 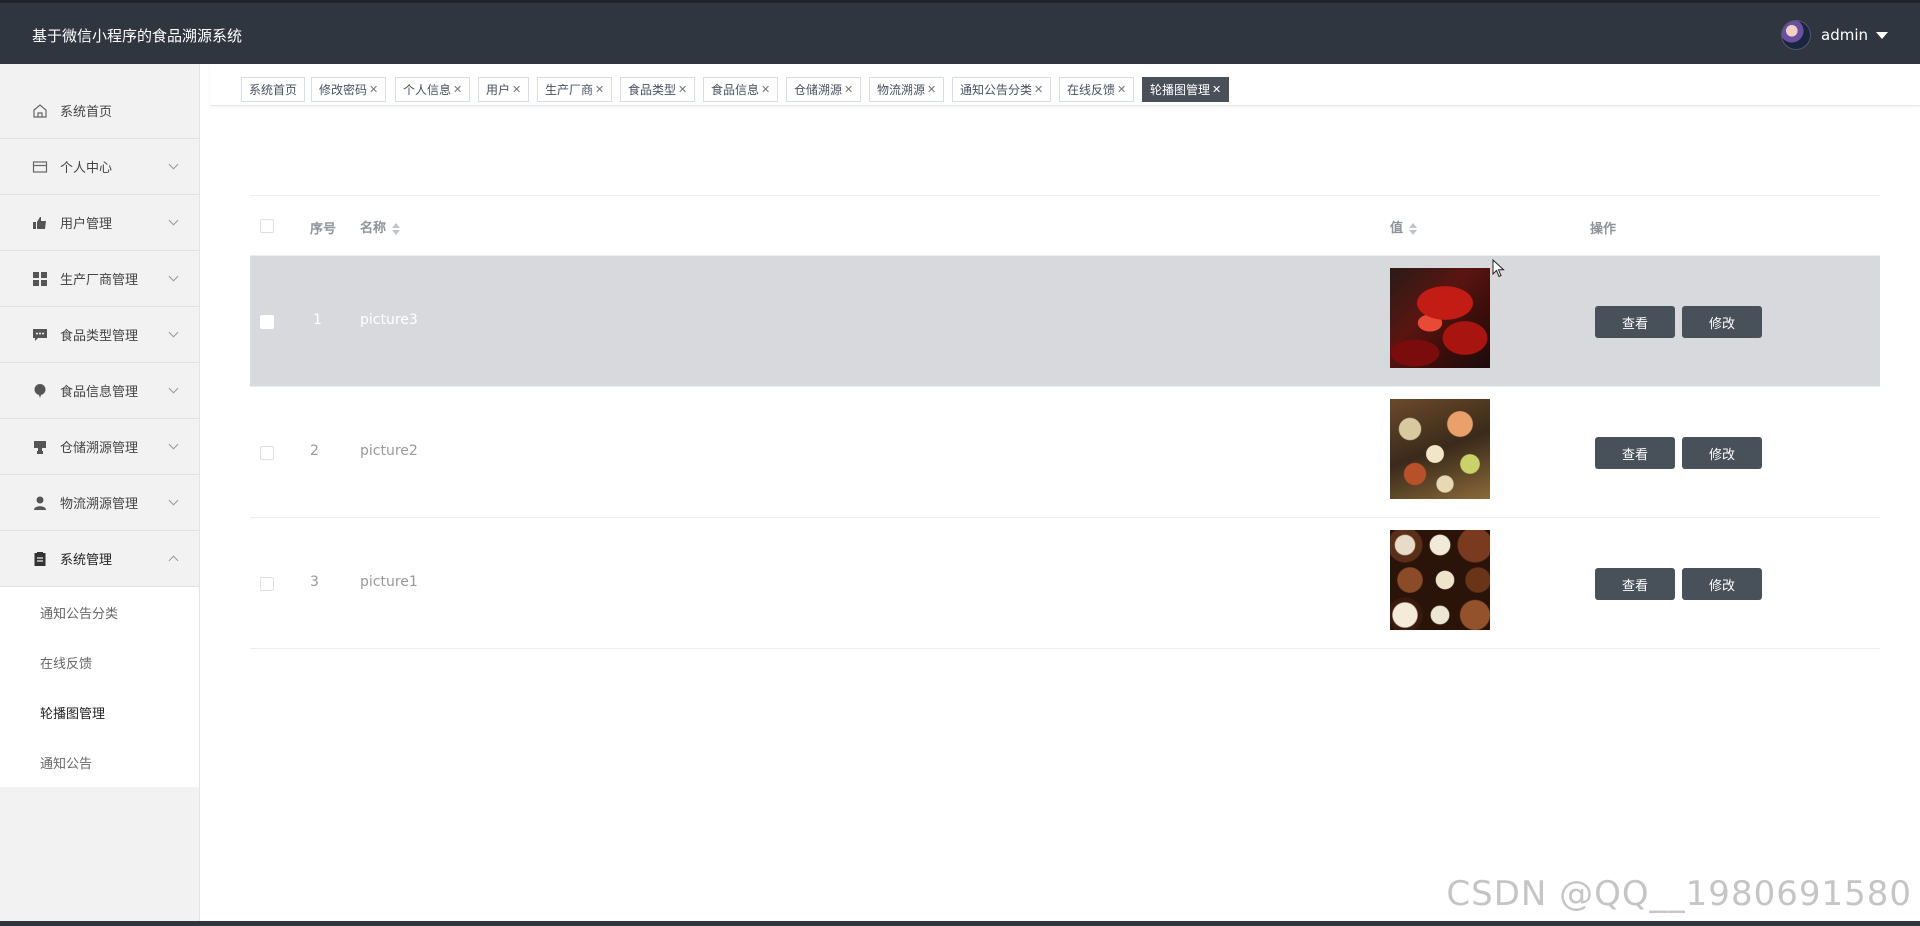 I want to click on header-value-label: 值, so click(x=1397, y=228).